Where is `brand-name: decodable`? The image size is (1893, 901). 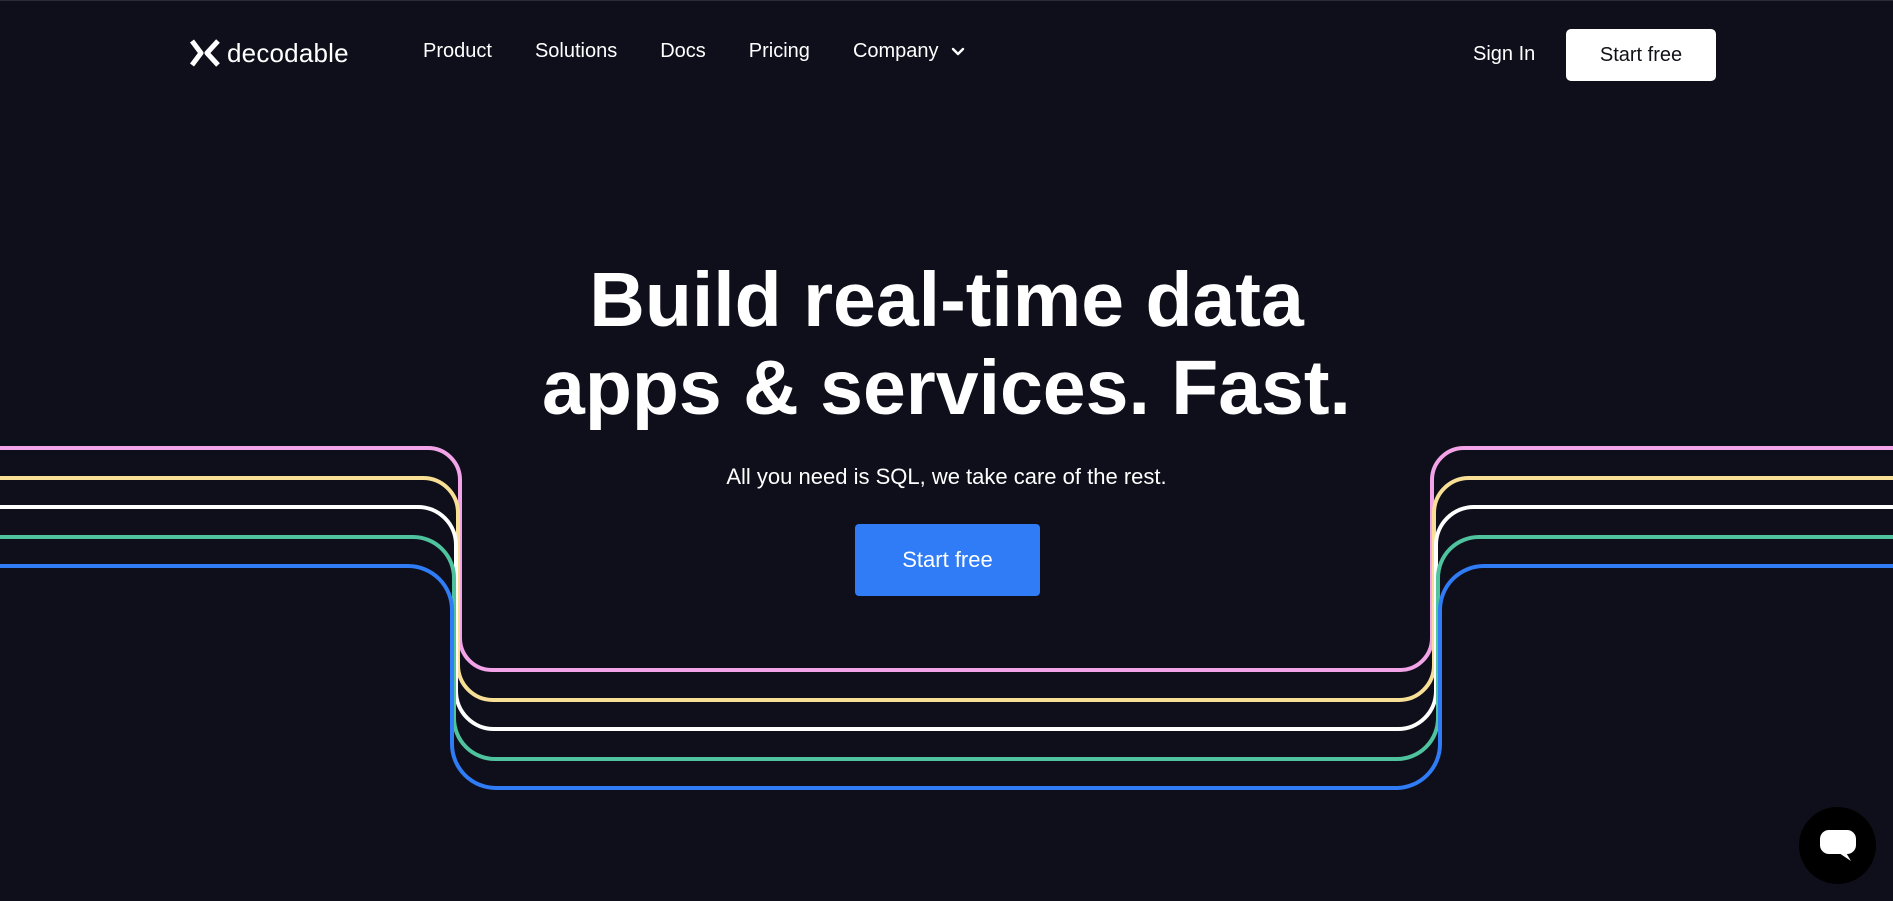
brand-name: decodable is located at coordinates (288, 52).